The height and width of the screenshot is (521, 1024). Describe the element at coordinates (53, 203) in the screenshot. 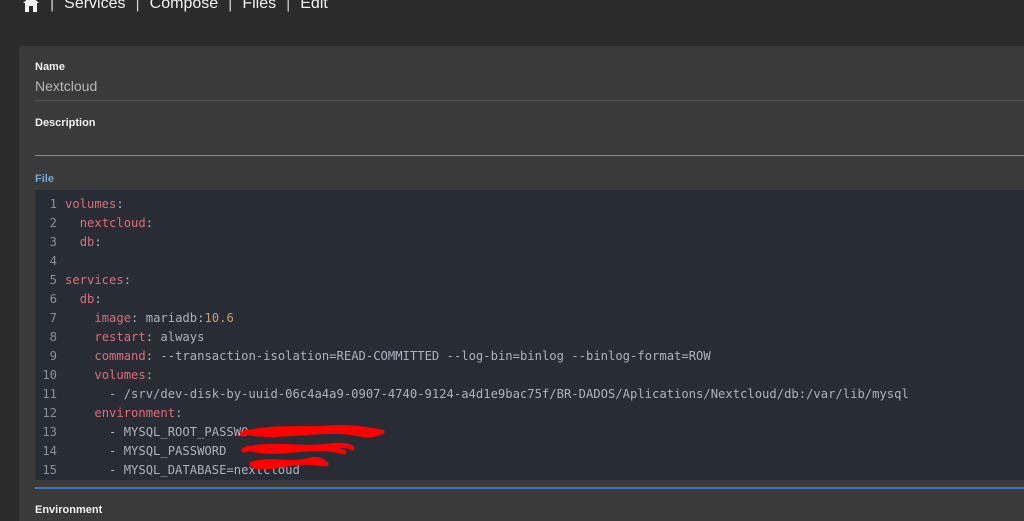

I see `line-number: 1` at that location.